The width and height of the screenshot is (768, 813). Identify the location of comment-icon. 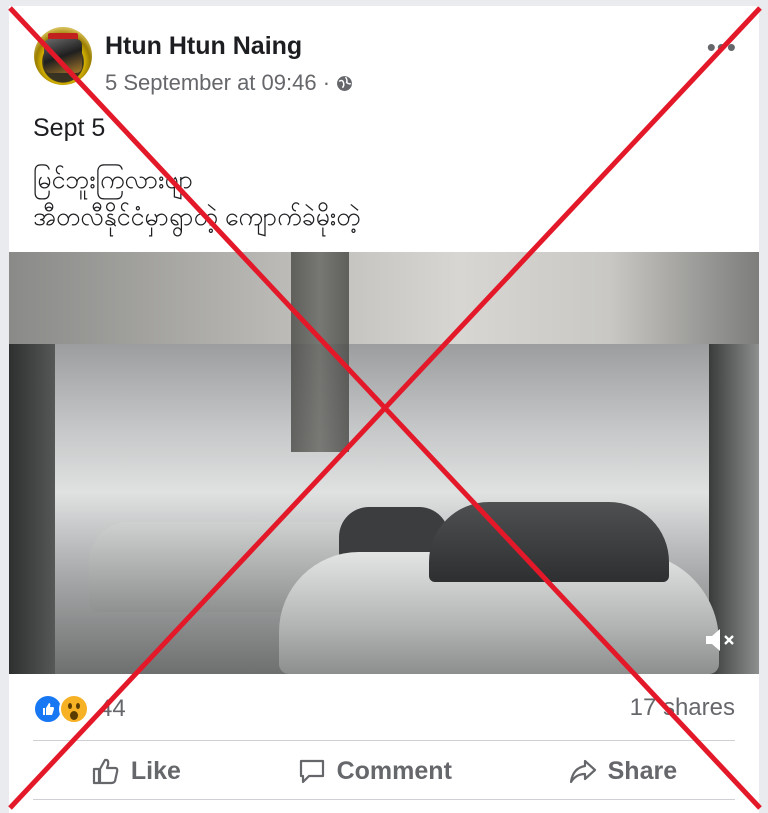
(311, 771).